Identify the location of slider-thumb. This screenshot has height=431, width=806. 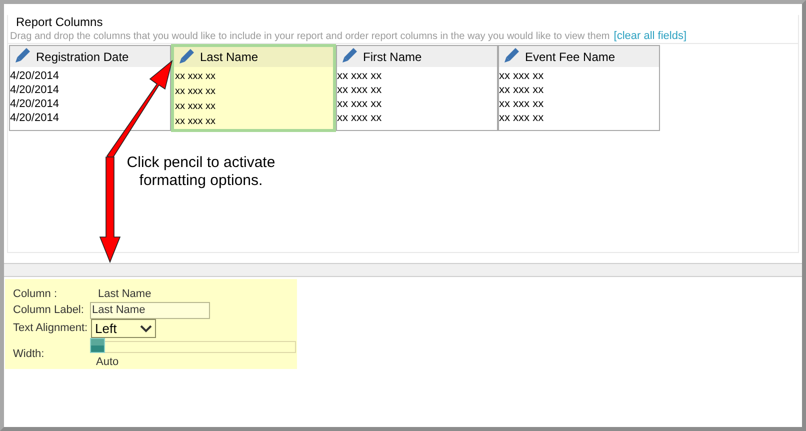
(97, 345).